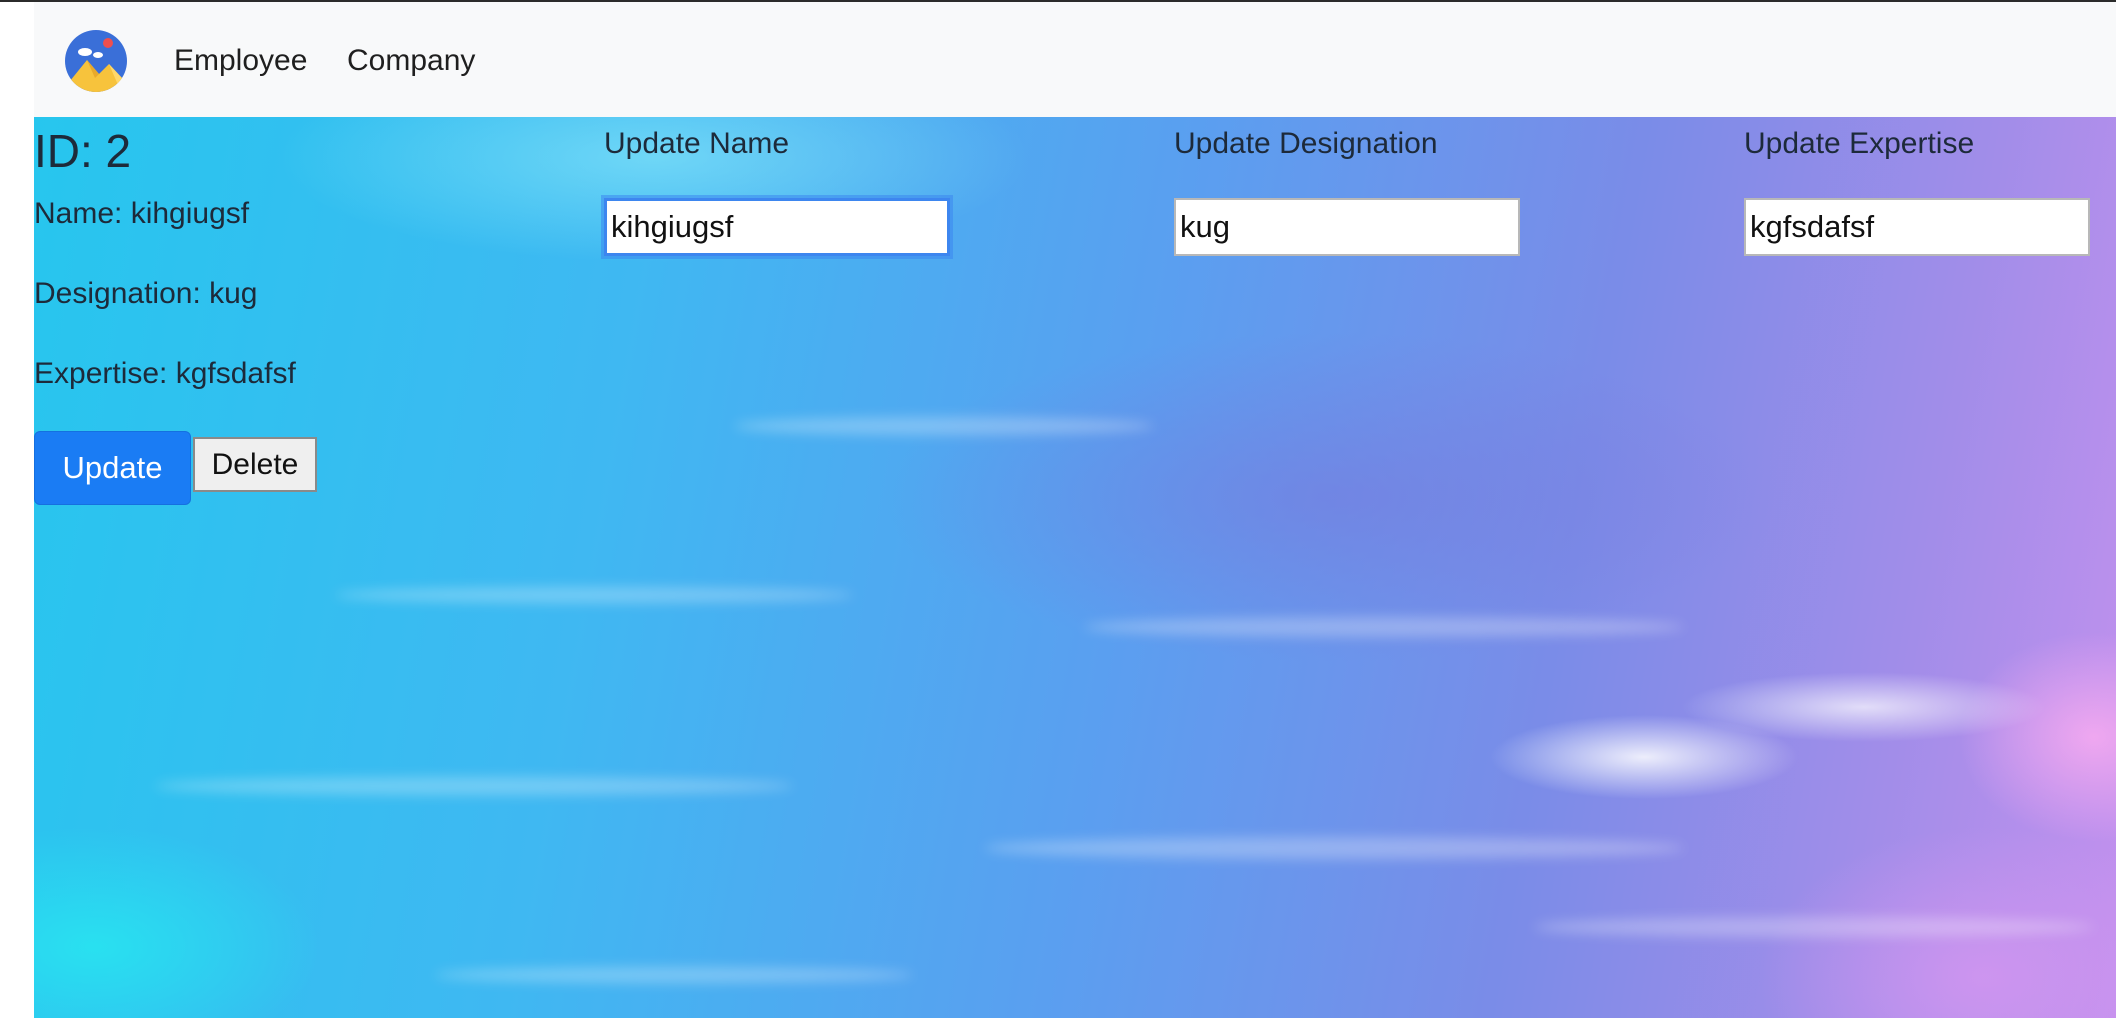  What do you see at coordinates (255, 464) in the screenshot?
I see `delete-button: Delete` at bounding box center [255, 464].